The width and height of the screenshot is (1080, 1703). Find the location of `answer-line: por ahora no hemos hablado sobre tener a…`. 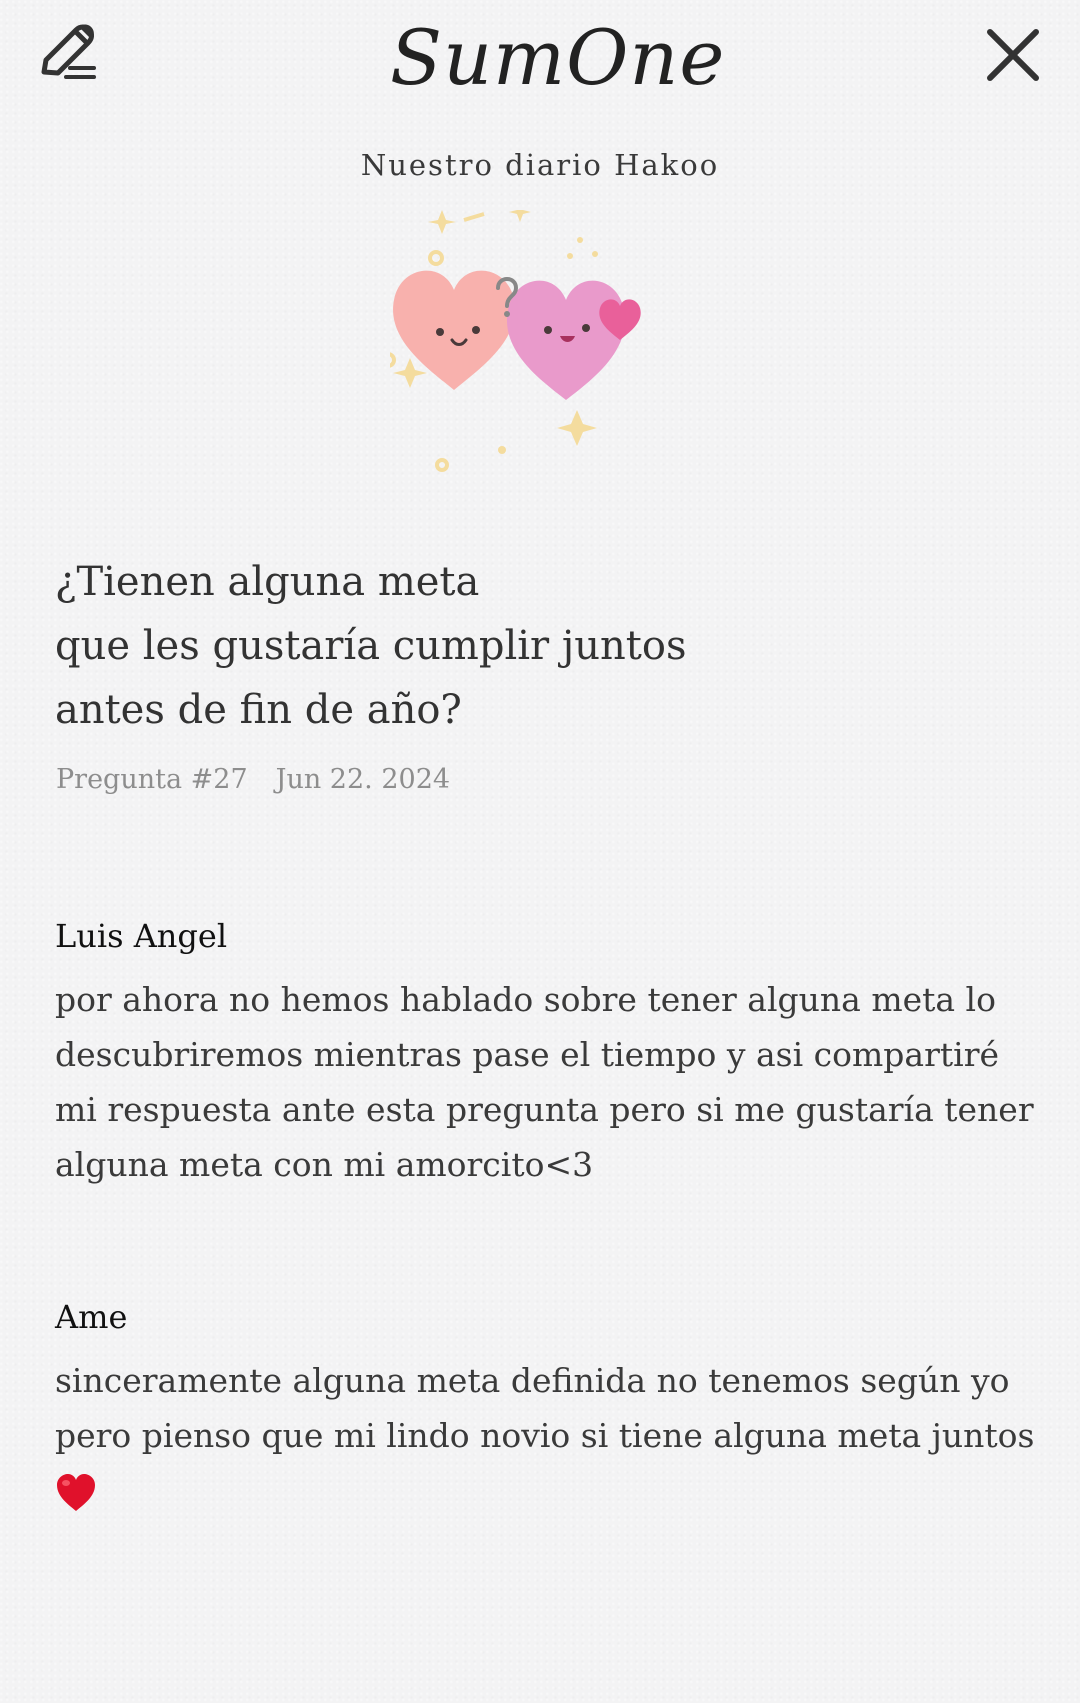

answer-line: por ahora no hemos hablado sobre tener a… is located at coordinates (525, 999).